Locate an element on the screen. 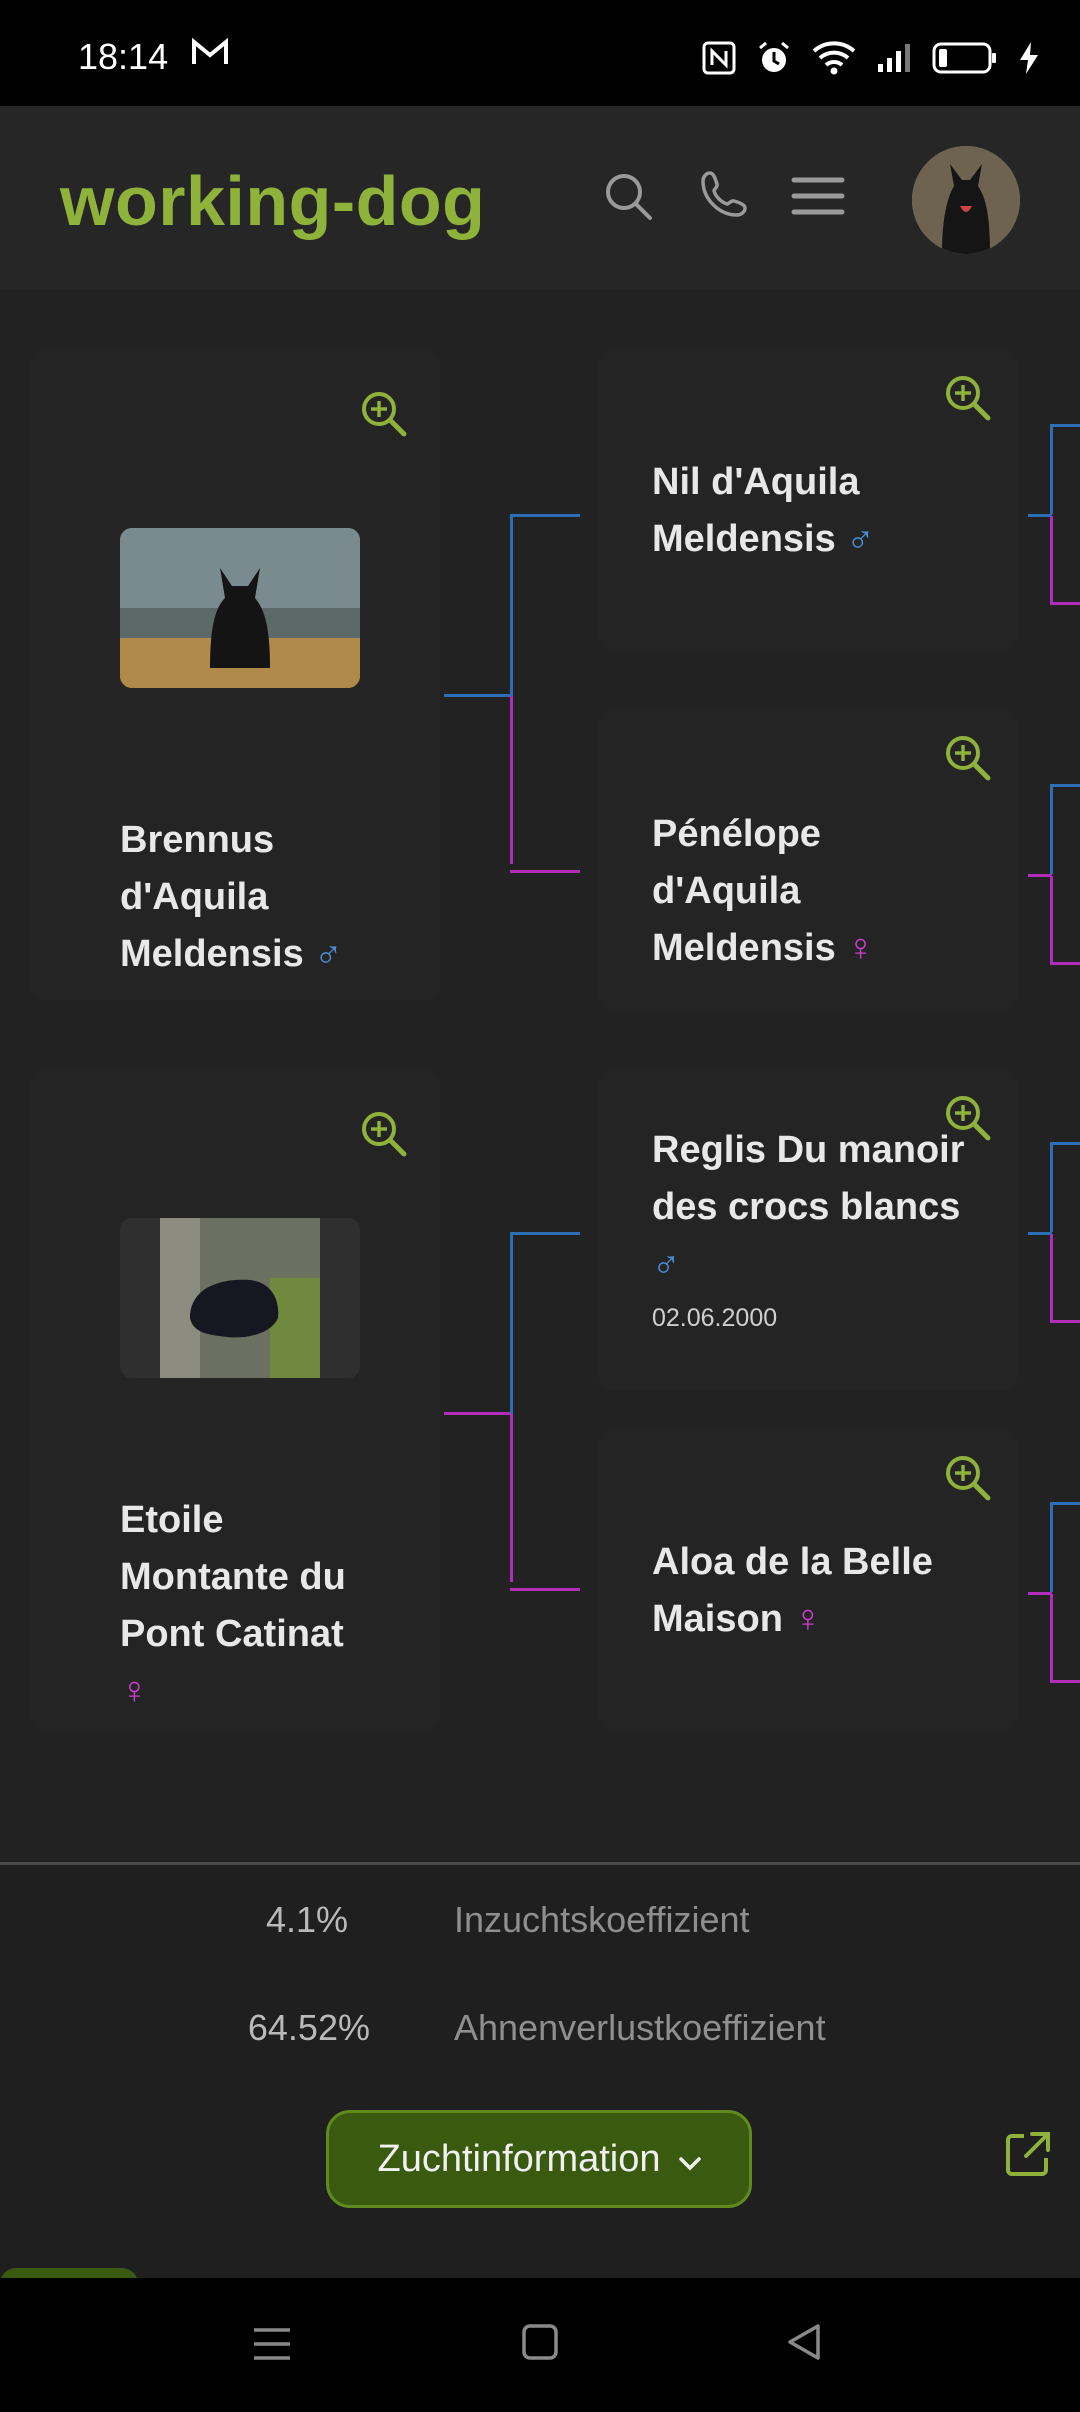 The width and height of the screenshot is (1080, 2412). dog-name: Nil d'Aquila Meldensis ♂ is located at coordinates (822, 511).